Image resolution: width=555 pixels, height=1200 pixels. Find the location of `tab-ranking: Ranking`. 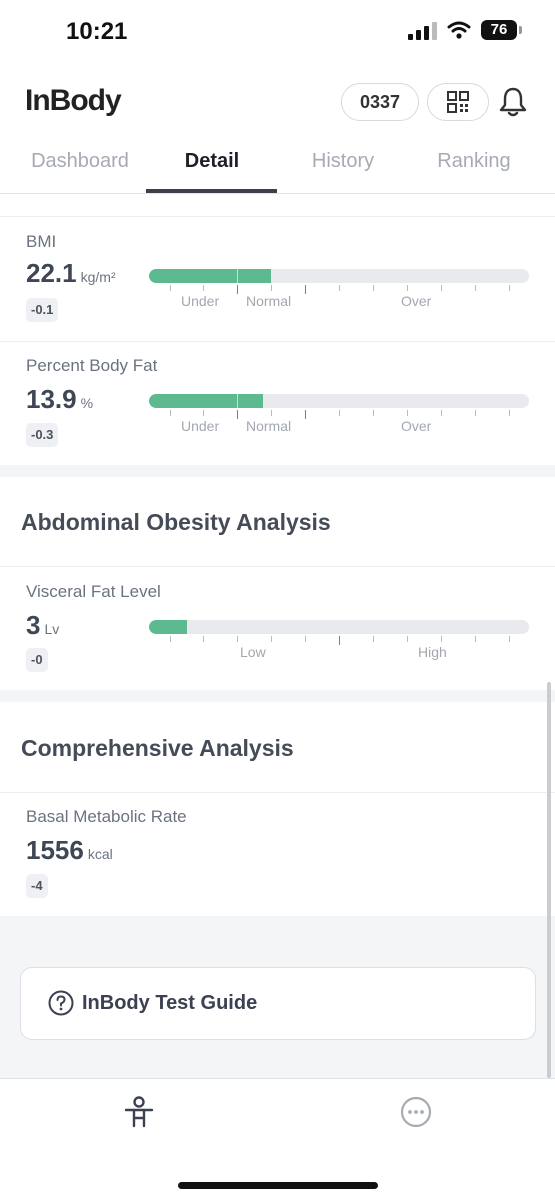

tab-ranking: Ranking is located at coordinates (474, 161).